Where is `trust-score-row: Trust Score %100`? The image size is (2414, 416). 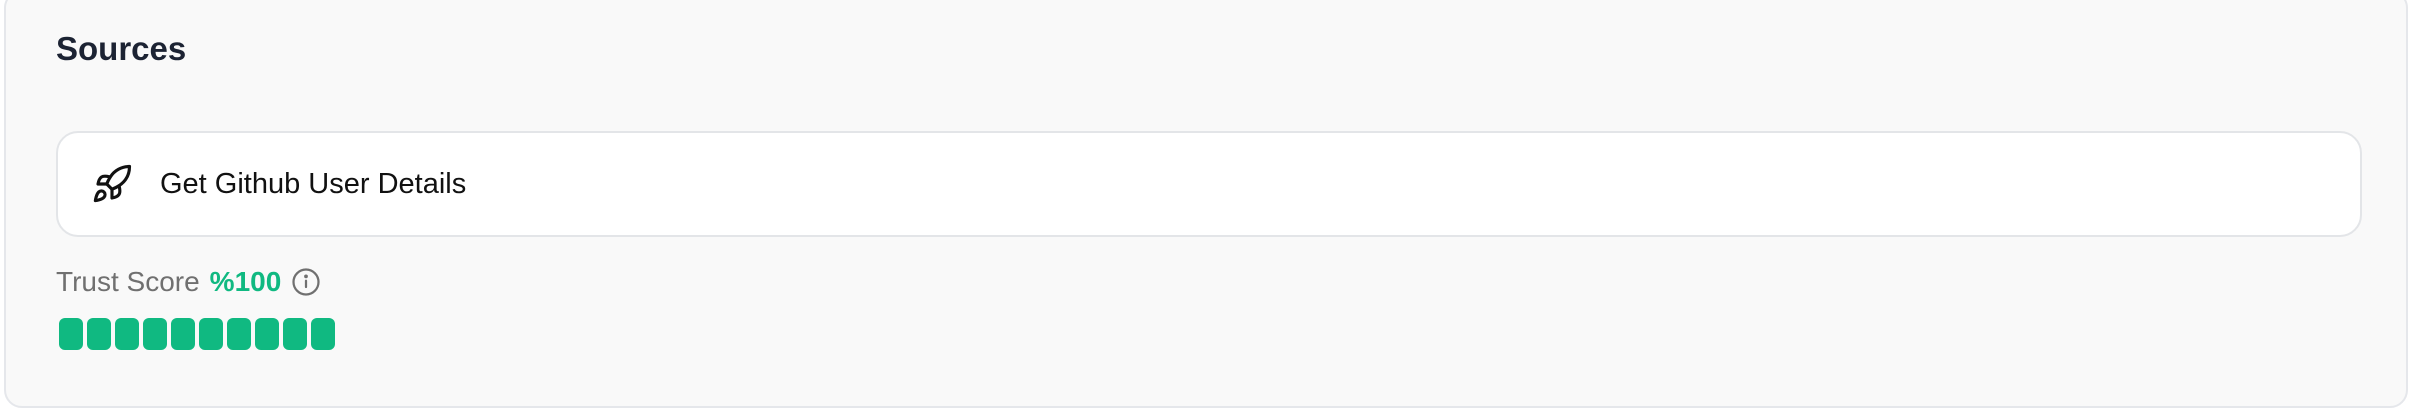 trust-score-row: Trust Score %100 is located at coordinates (189, 282).